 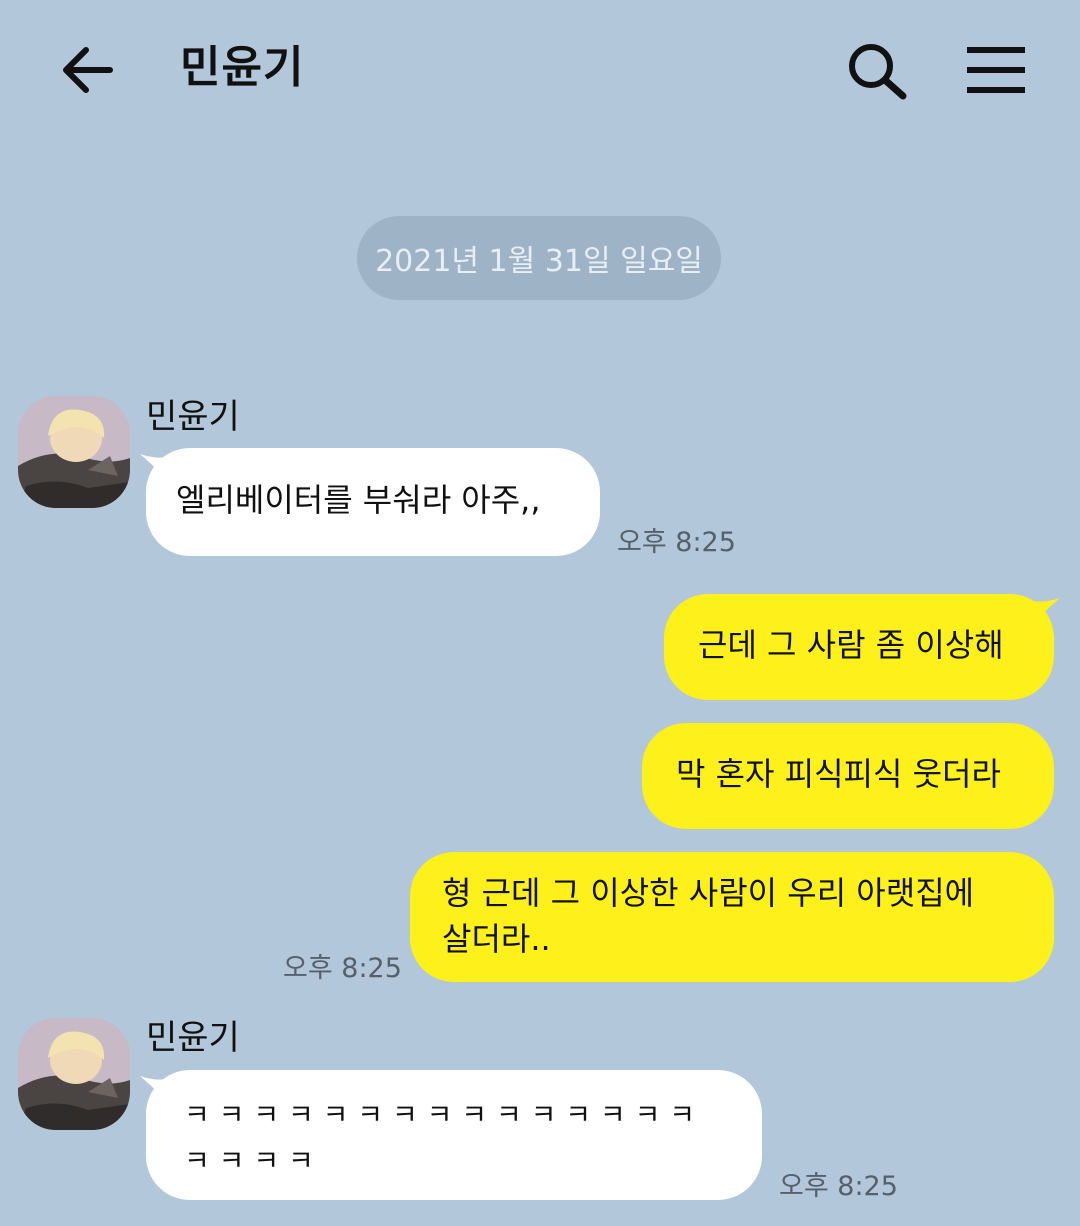 What do you see at coordinates (242, 67) in the screenshot?
I see `chat-title: 민윤기` at bounding box center [242, 67].